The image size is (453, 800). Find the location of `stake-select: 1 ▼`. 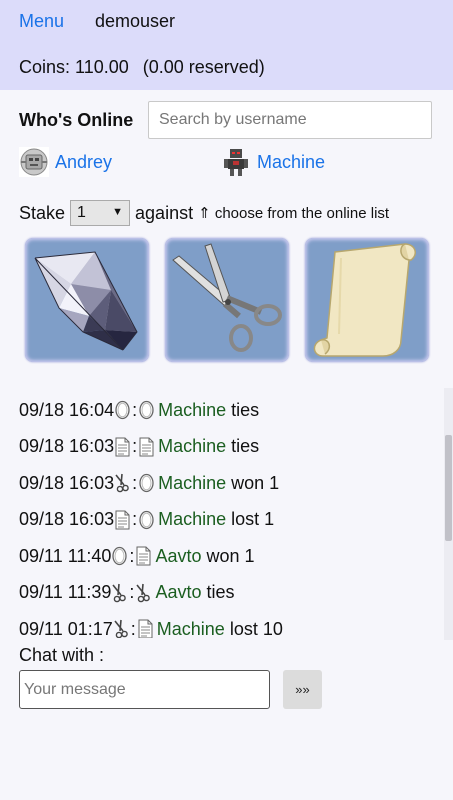

stake-select: 1 ▼ is located at coordinates (100, 213).